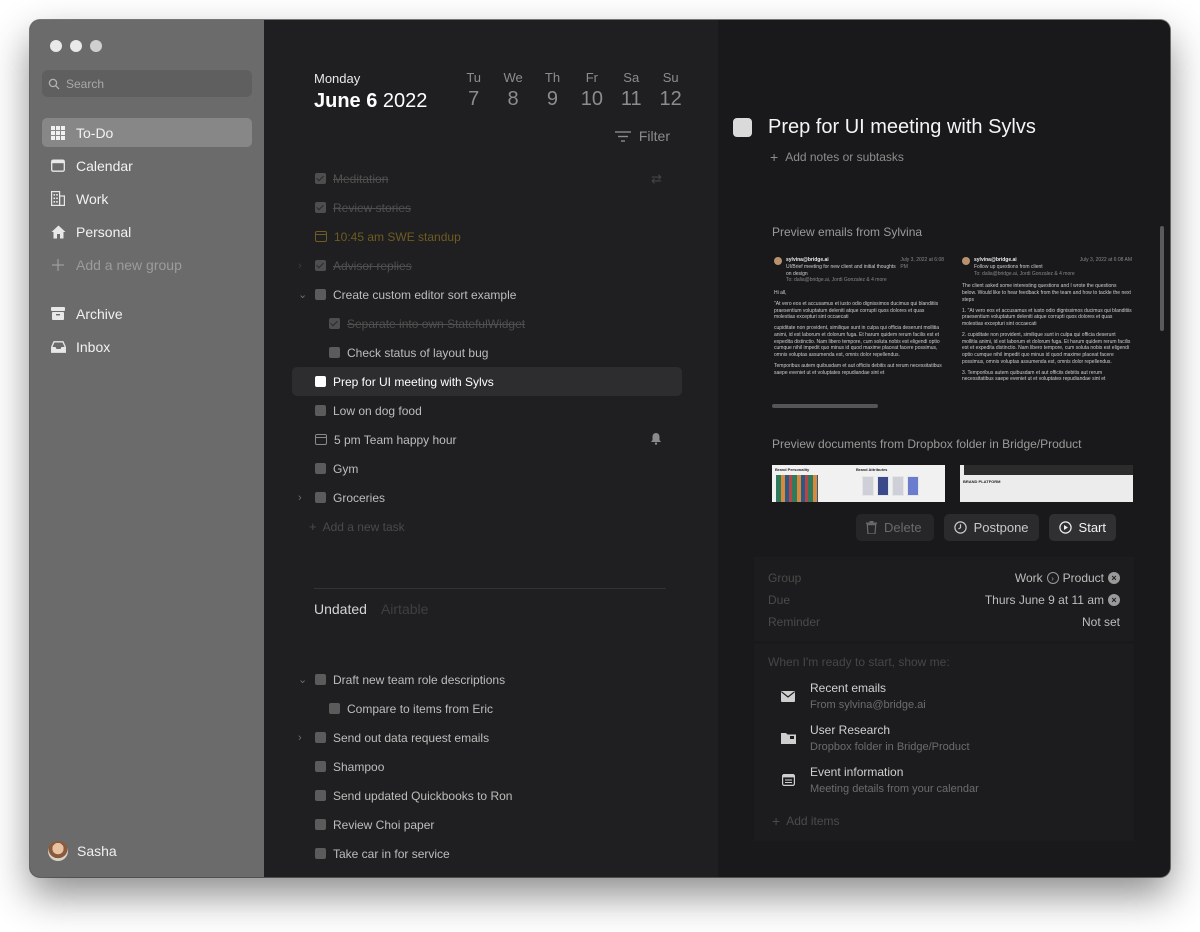 Image resolution: width=1200 pixels, height=932 pixels. I want to click on sidebar-item-label: Inbox, so click(93, 346).